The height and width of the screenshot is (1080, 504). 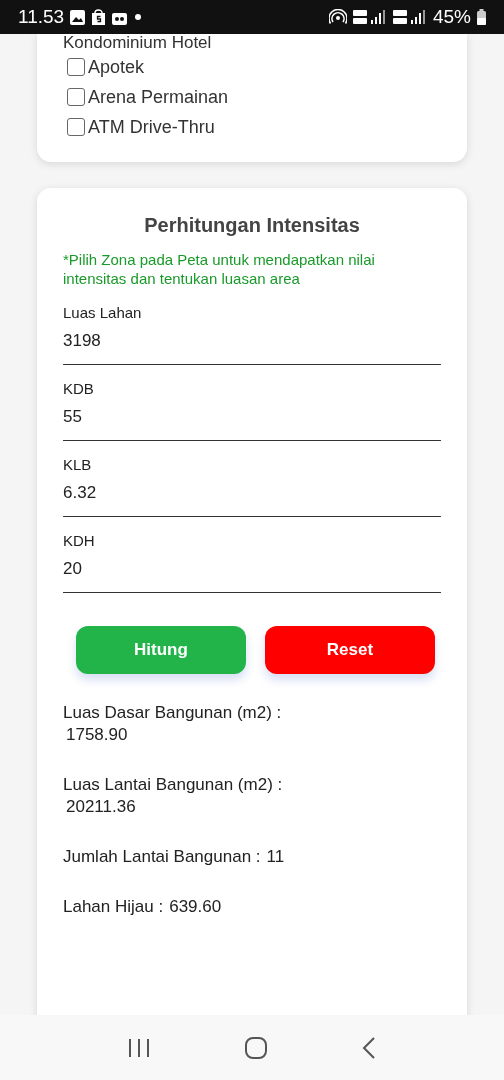 I want to click on home-icon, so click(x=256, y=1047).